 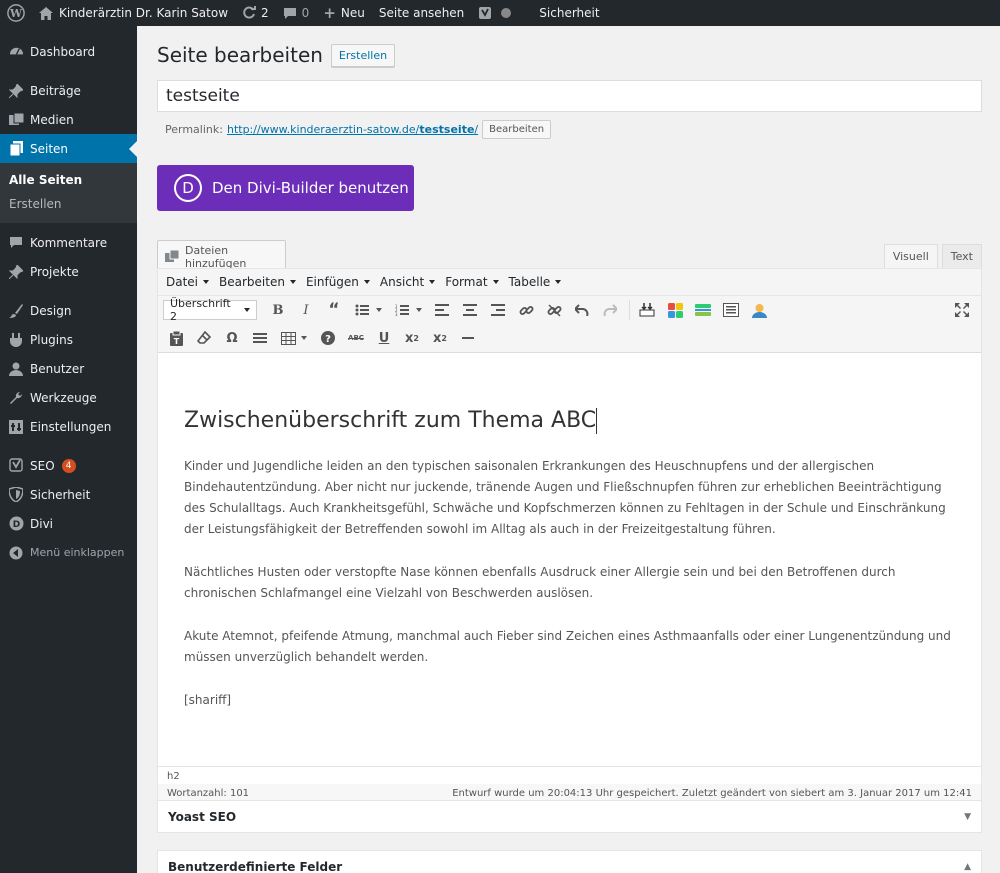 I want to click on updates-link: 2, so click(x=255, y=13).